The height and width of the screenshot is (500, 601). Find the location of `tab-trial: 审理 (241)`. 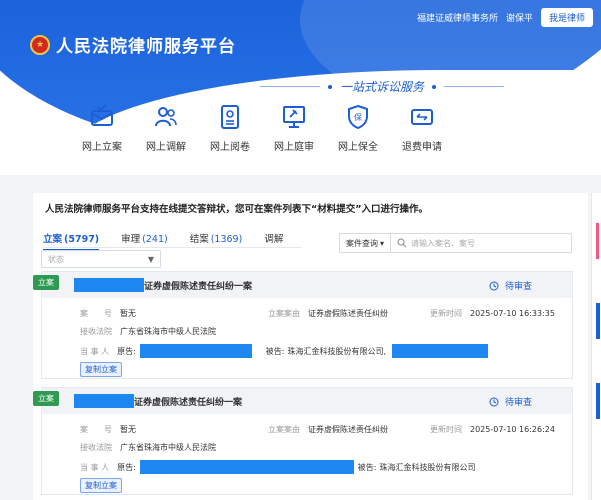

tab-trial: 审理 (241) is located at coordinates (144, 241).